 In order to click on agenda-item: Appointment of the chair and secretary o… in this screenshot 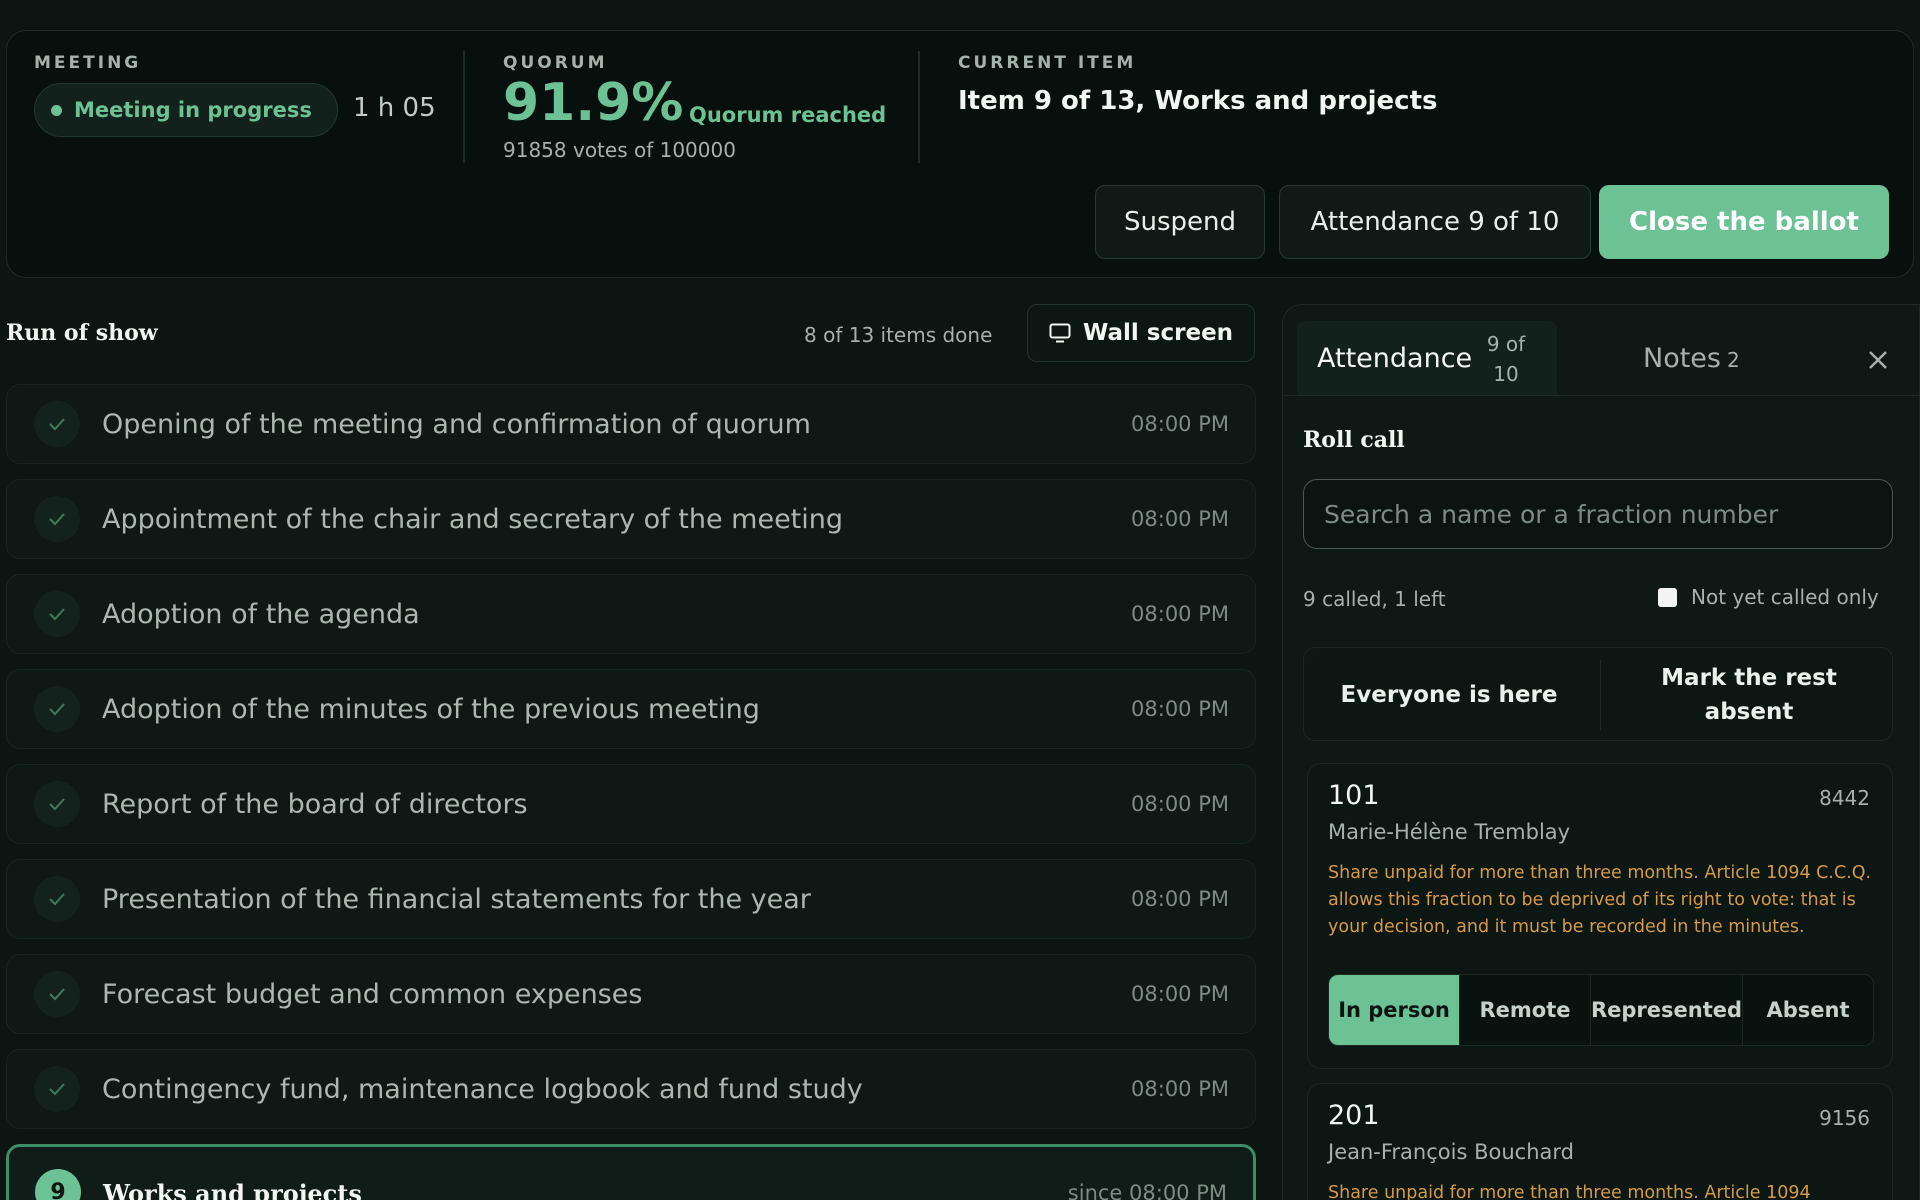, I will do `click(631, 519)`.